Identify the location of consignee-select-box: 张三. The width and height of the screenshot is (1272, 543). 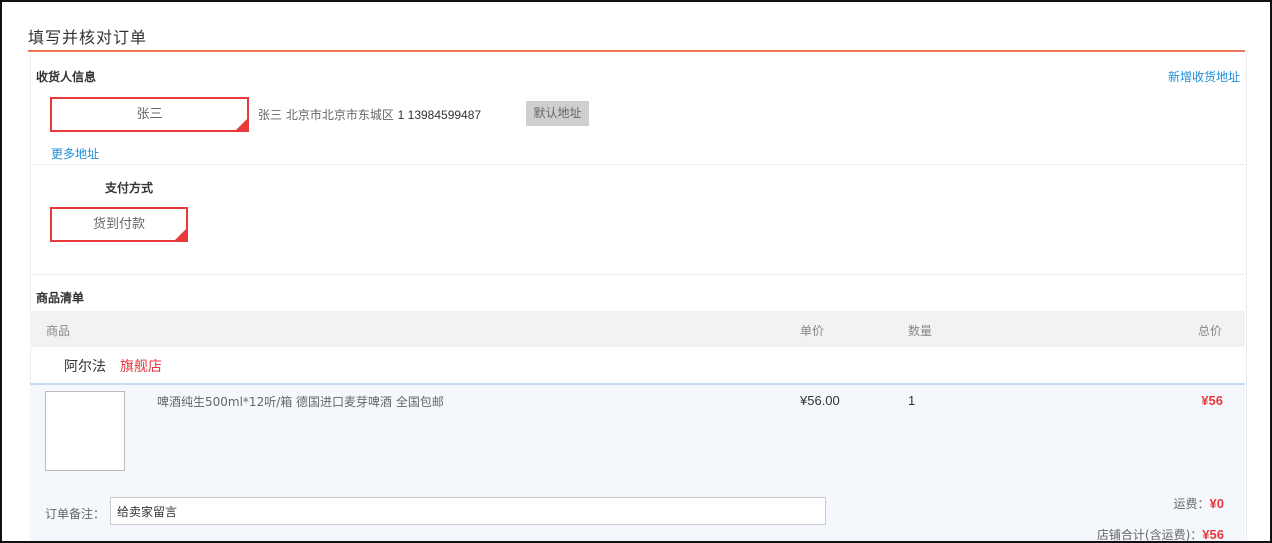
(149, 114).